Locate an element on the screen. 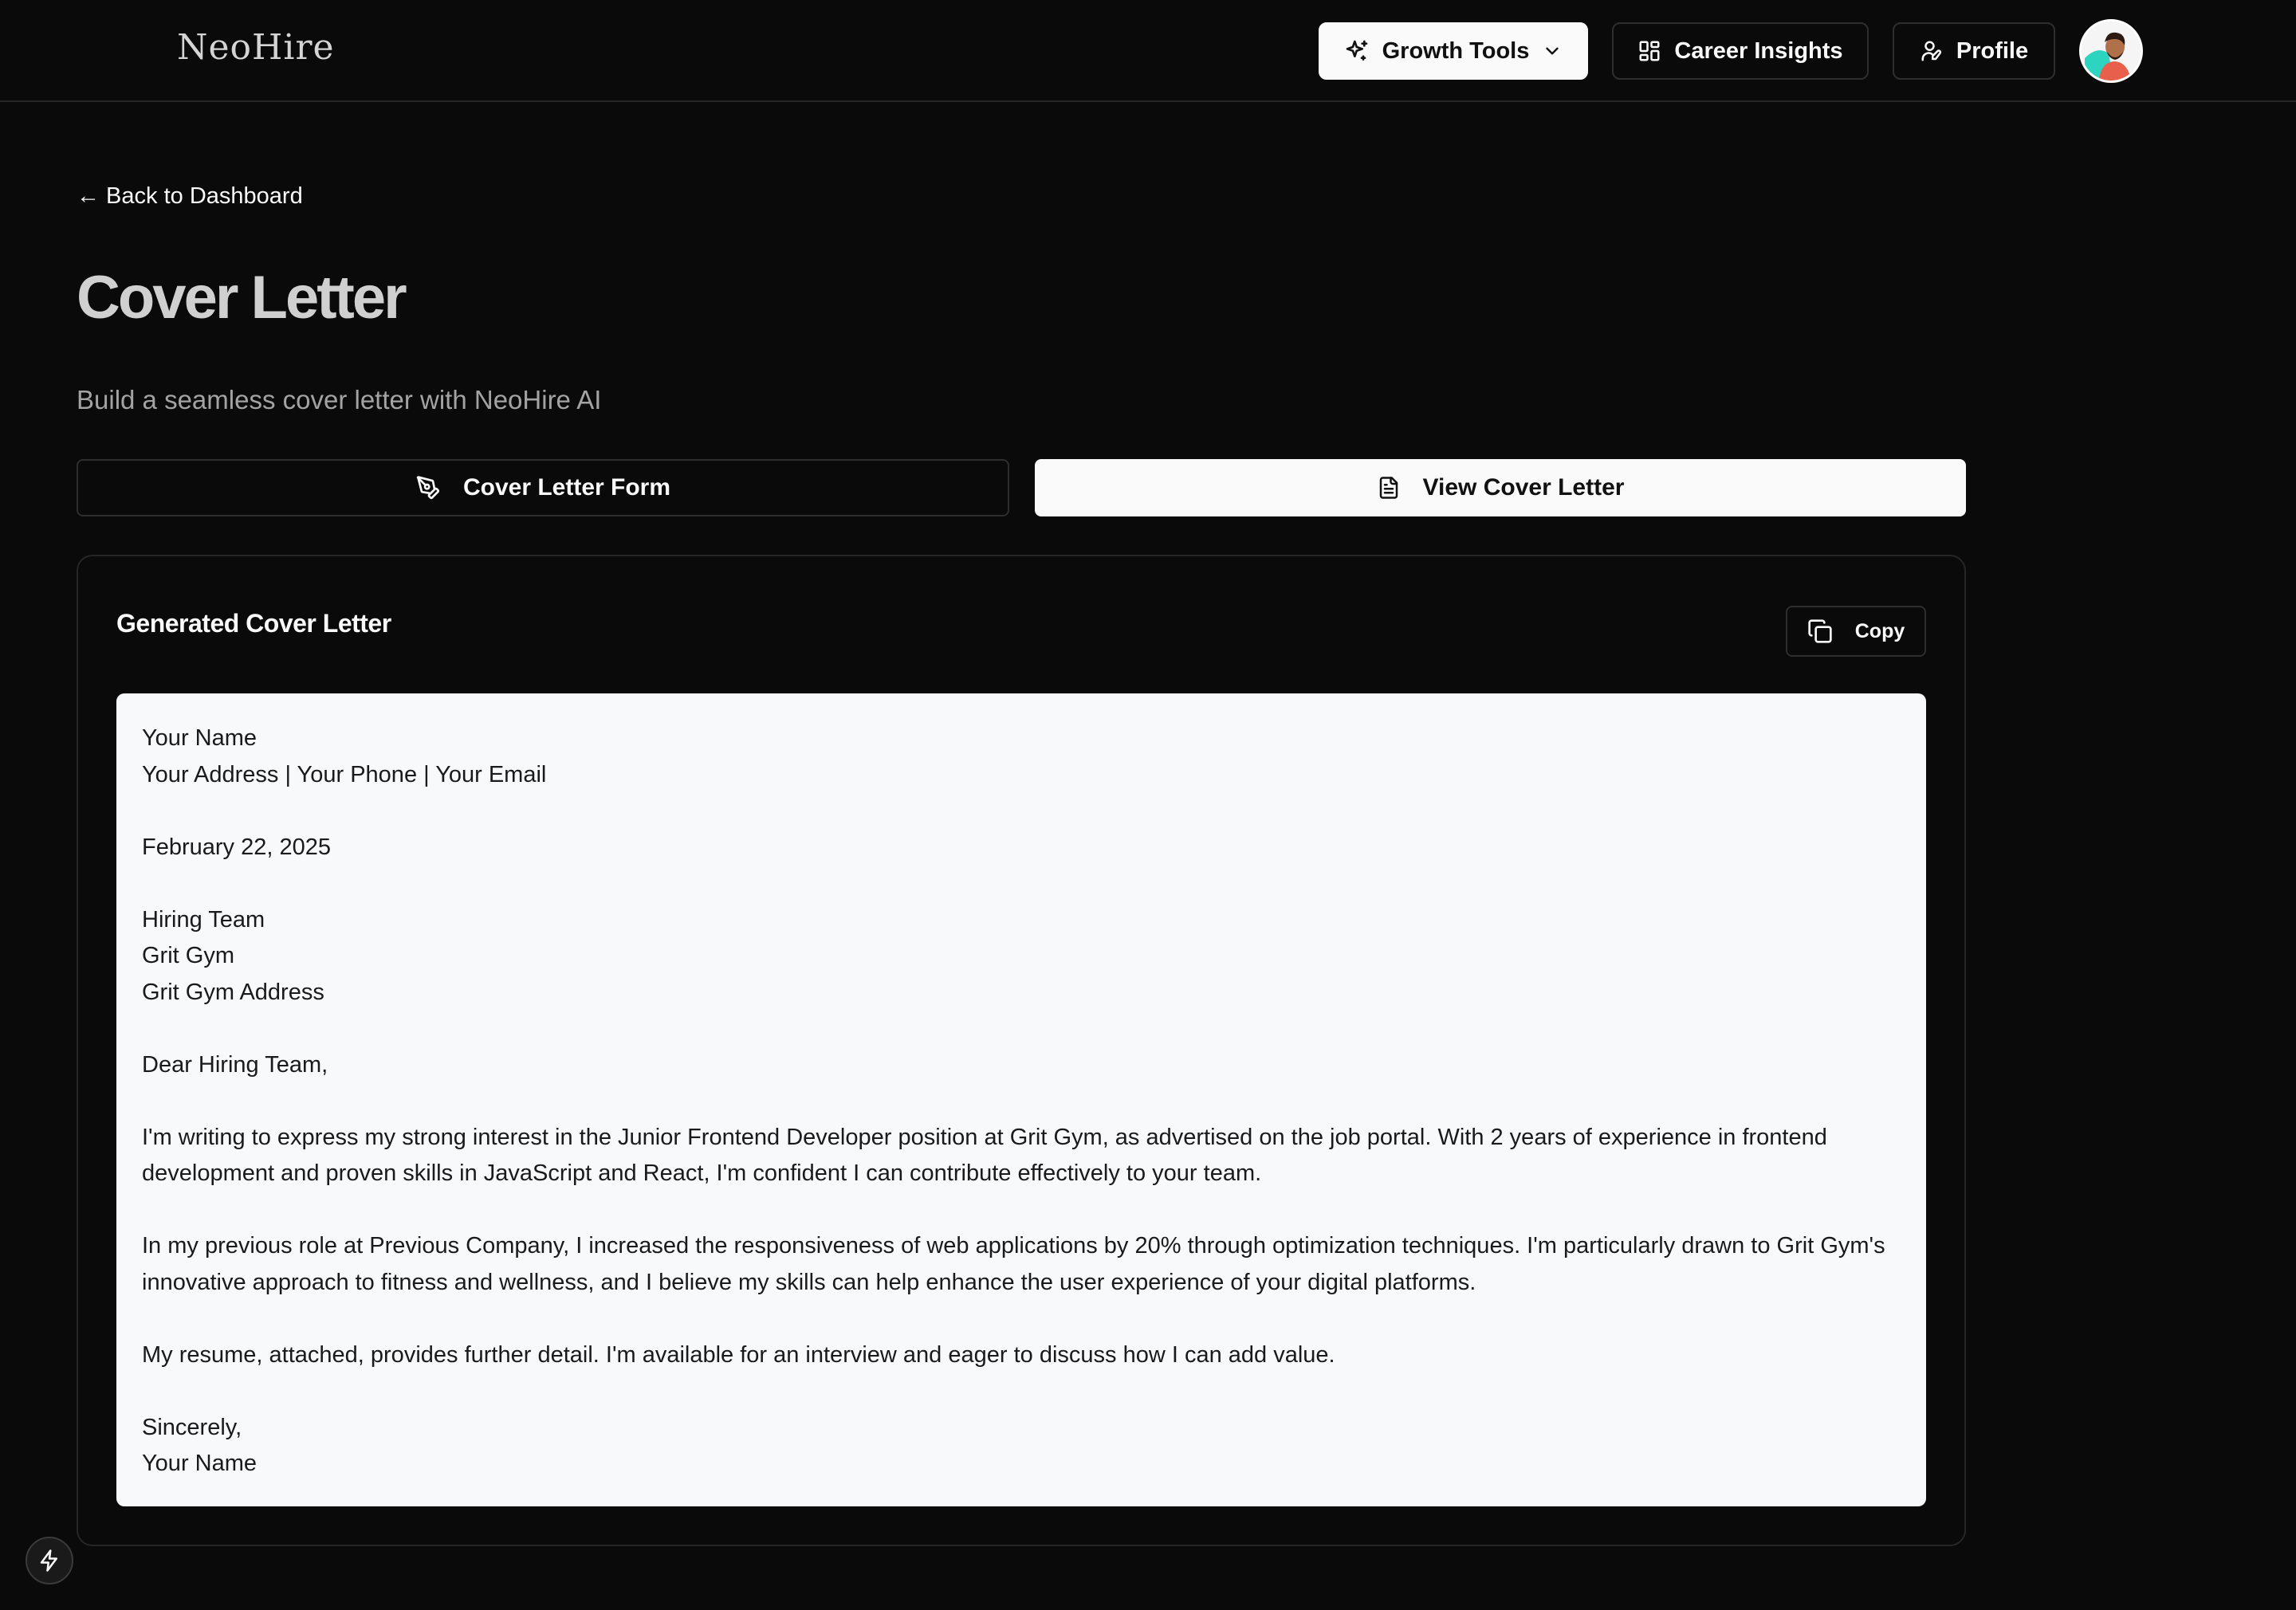 The height and width of the screenshot is (1610, 2296). chevron-down-icon is located at coordinates (1552, 51).